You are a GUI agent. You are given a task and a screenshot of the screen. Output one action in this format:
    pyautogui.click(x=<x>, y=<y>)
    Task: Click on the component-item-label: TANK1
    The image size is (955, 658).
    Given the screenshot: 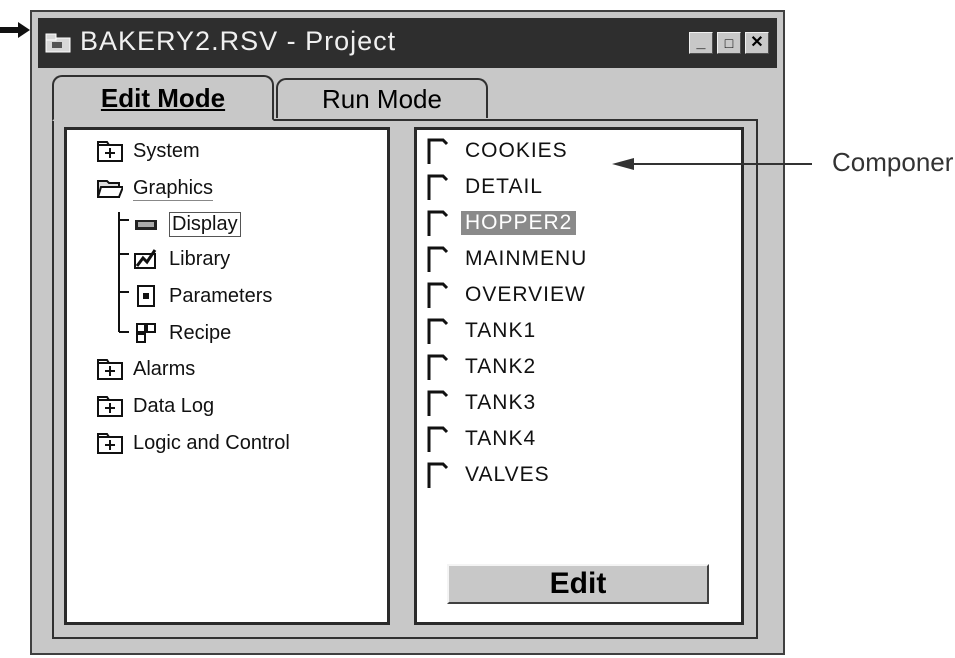 What is the action you would take?
    pyautogui.click(x=501, y=330)
    